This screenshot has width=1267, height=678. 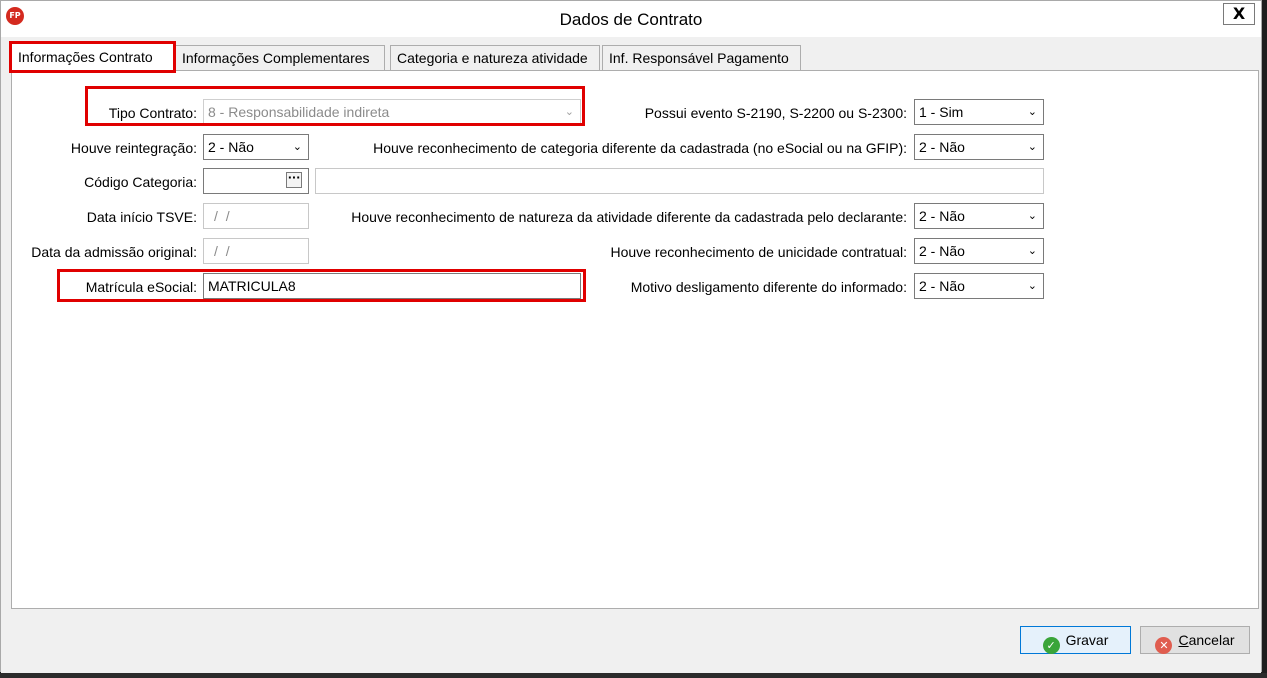 I want to click on taskbar-edge, so click(x=633, y=675).